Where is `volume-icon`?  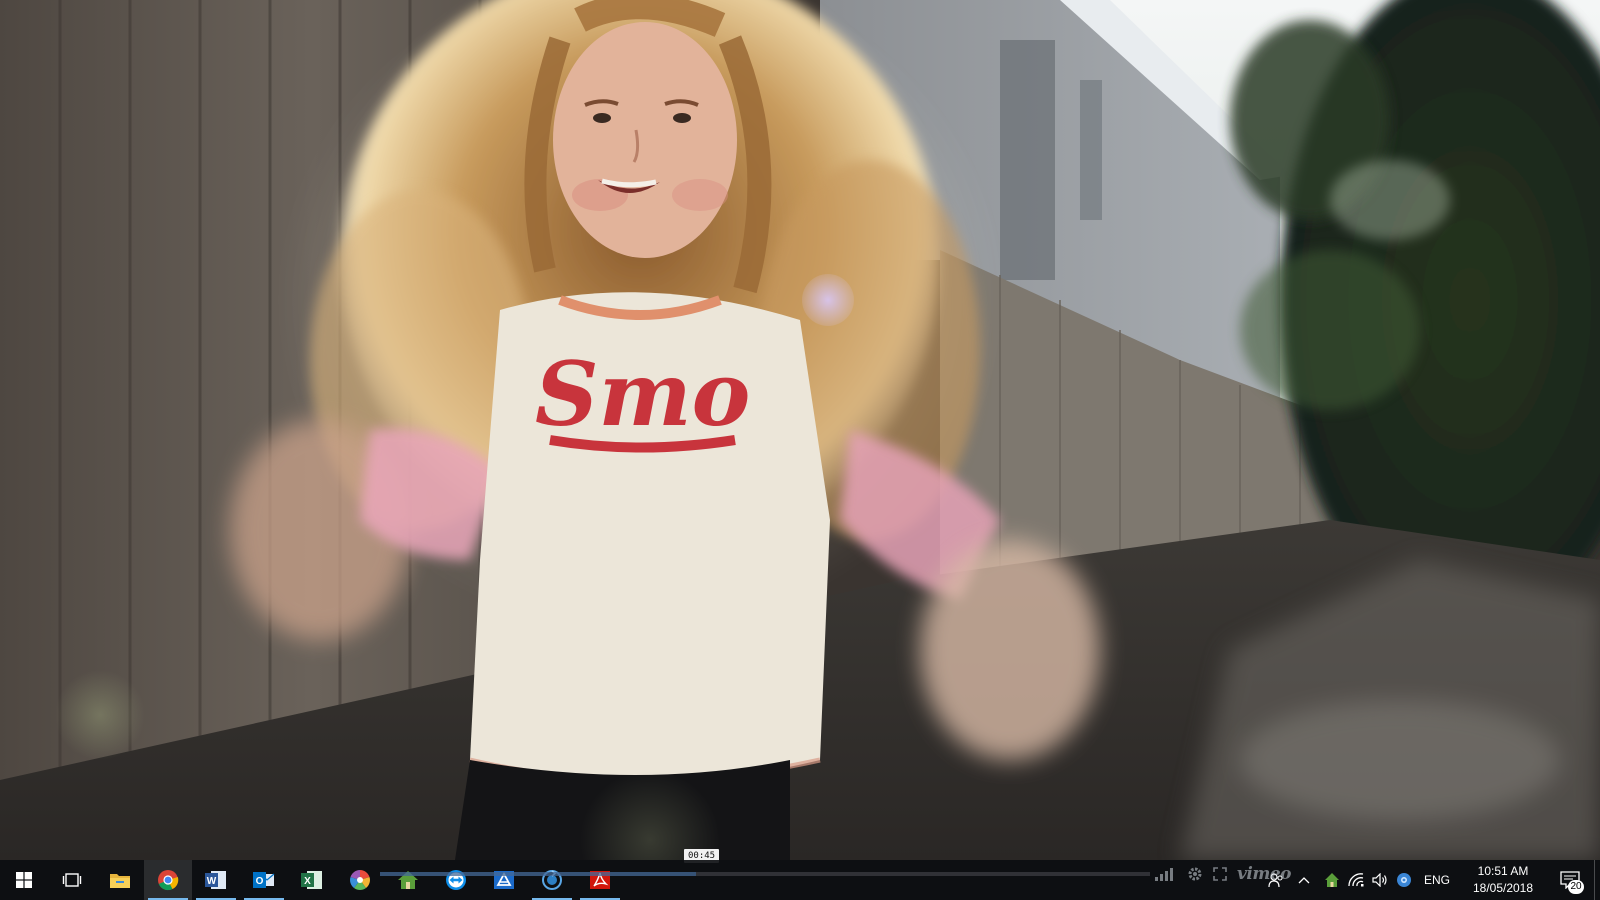 volume-icon is located at coordinates (1379, 880).